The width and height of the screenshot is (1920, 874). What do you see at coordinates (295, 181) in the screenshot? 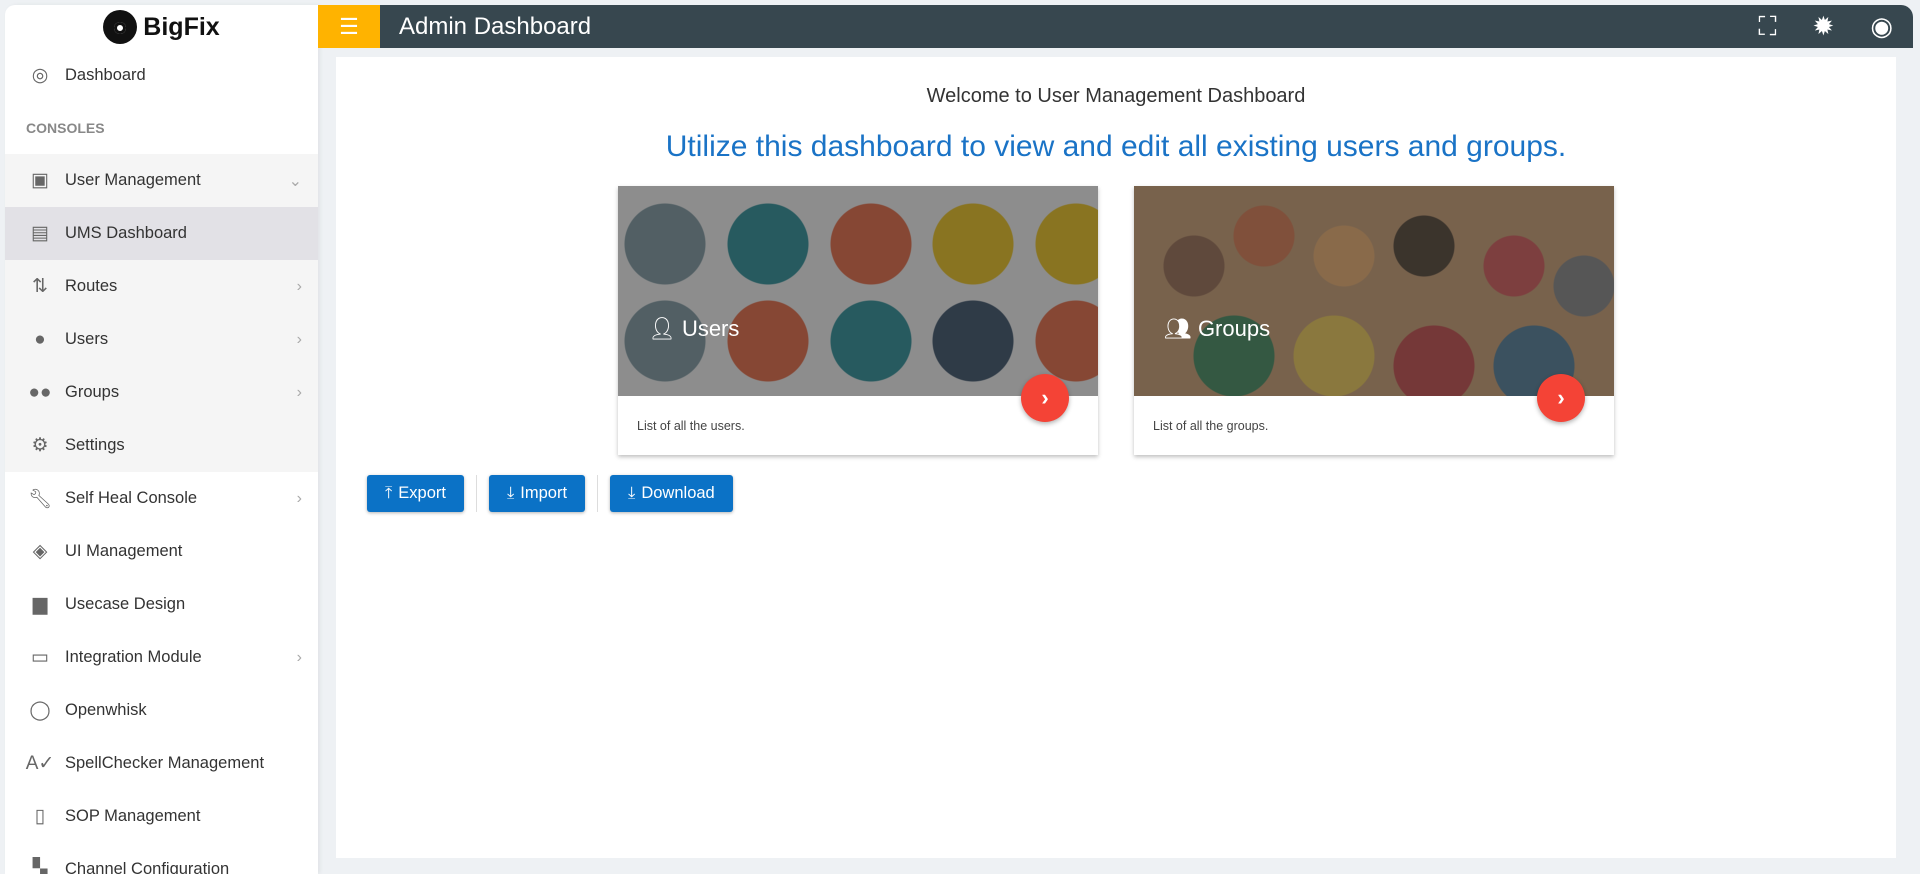
I see `chevron-down-icon: ⌄` at bounding box center [295, 181].